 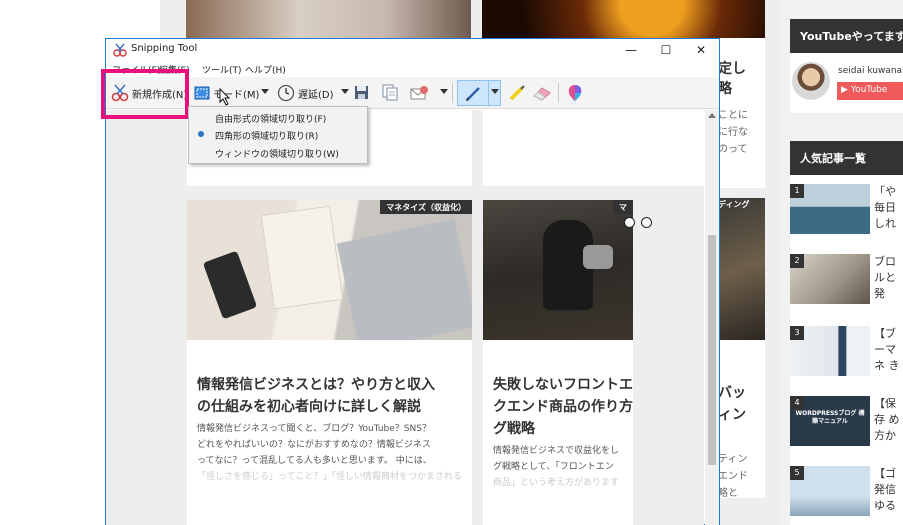 I want to click on pen-split-divider, so click(x=488, y=93).